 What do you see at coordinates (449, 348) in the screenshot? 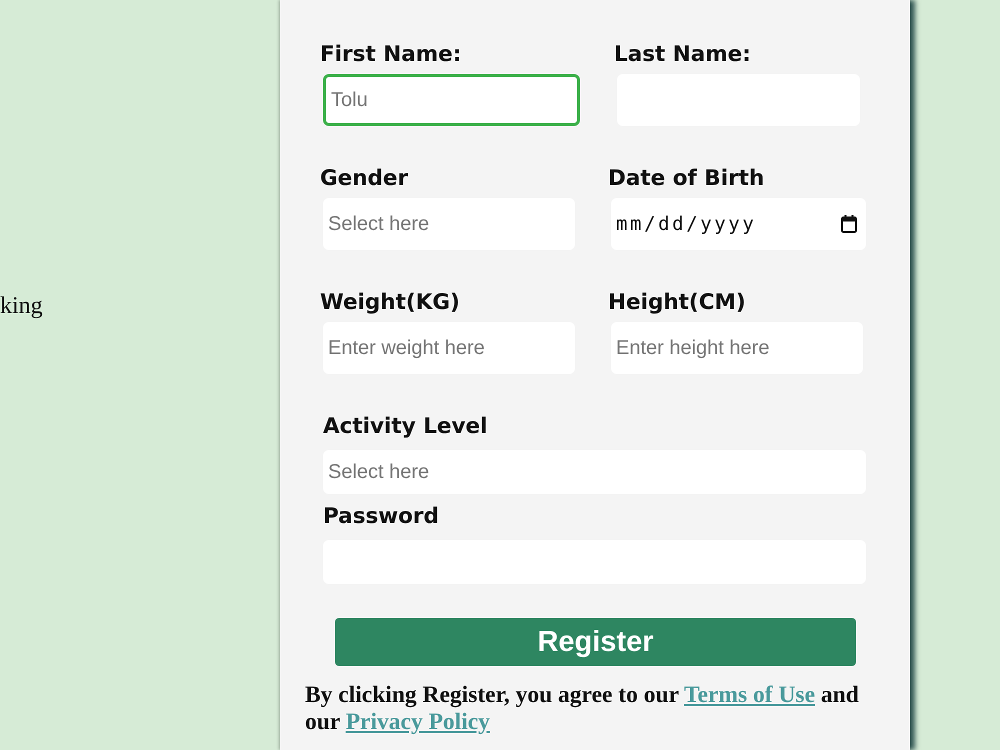
I see `text-field: Enter weight here` at bounding box center [449, 348].